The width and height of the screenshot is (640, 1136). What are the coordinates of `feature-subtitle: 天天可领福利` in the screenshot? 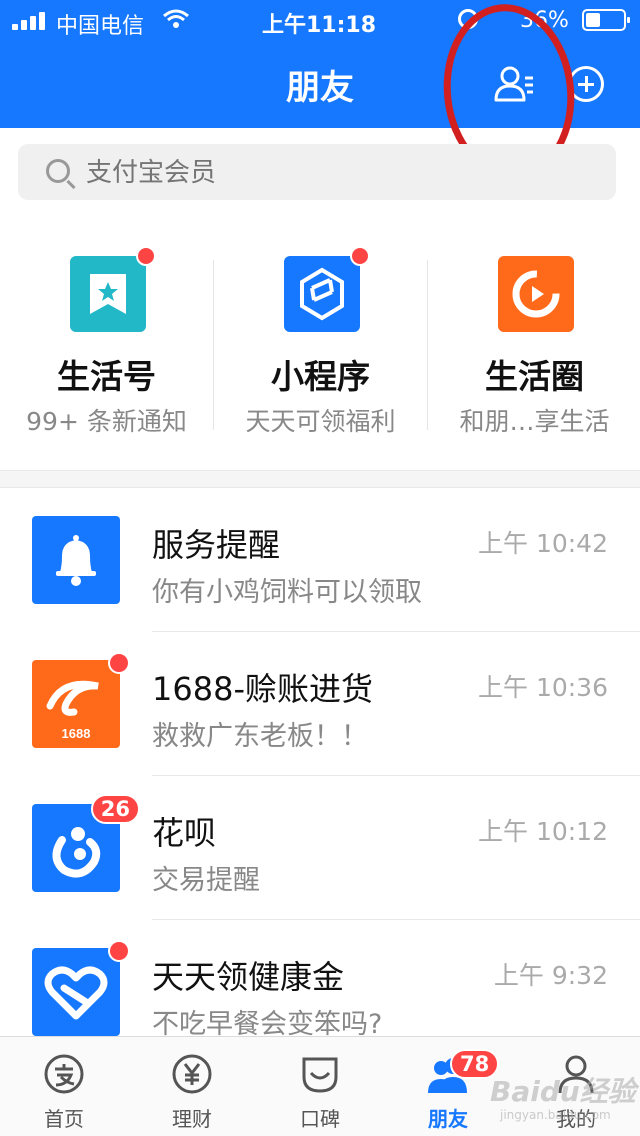 It's located at (320, 421).